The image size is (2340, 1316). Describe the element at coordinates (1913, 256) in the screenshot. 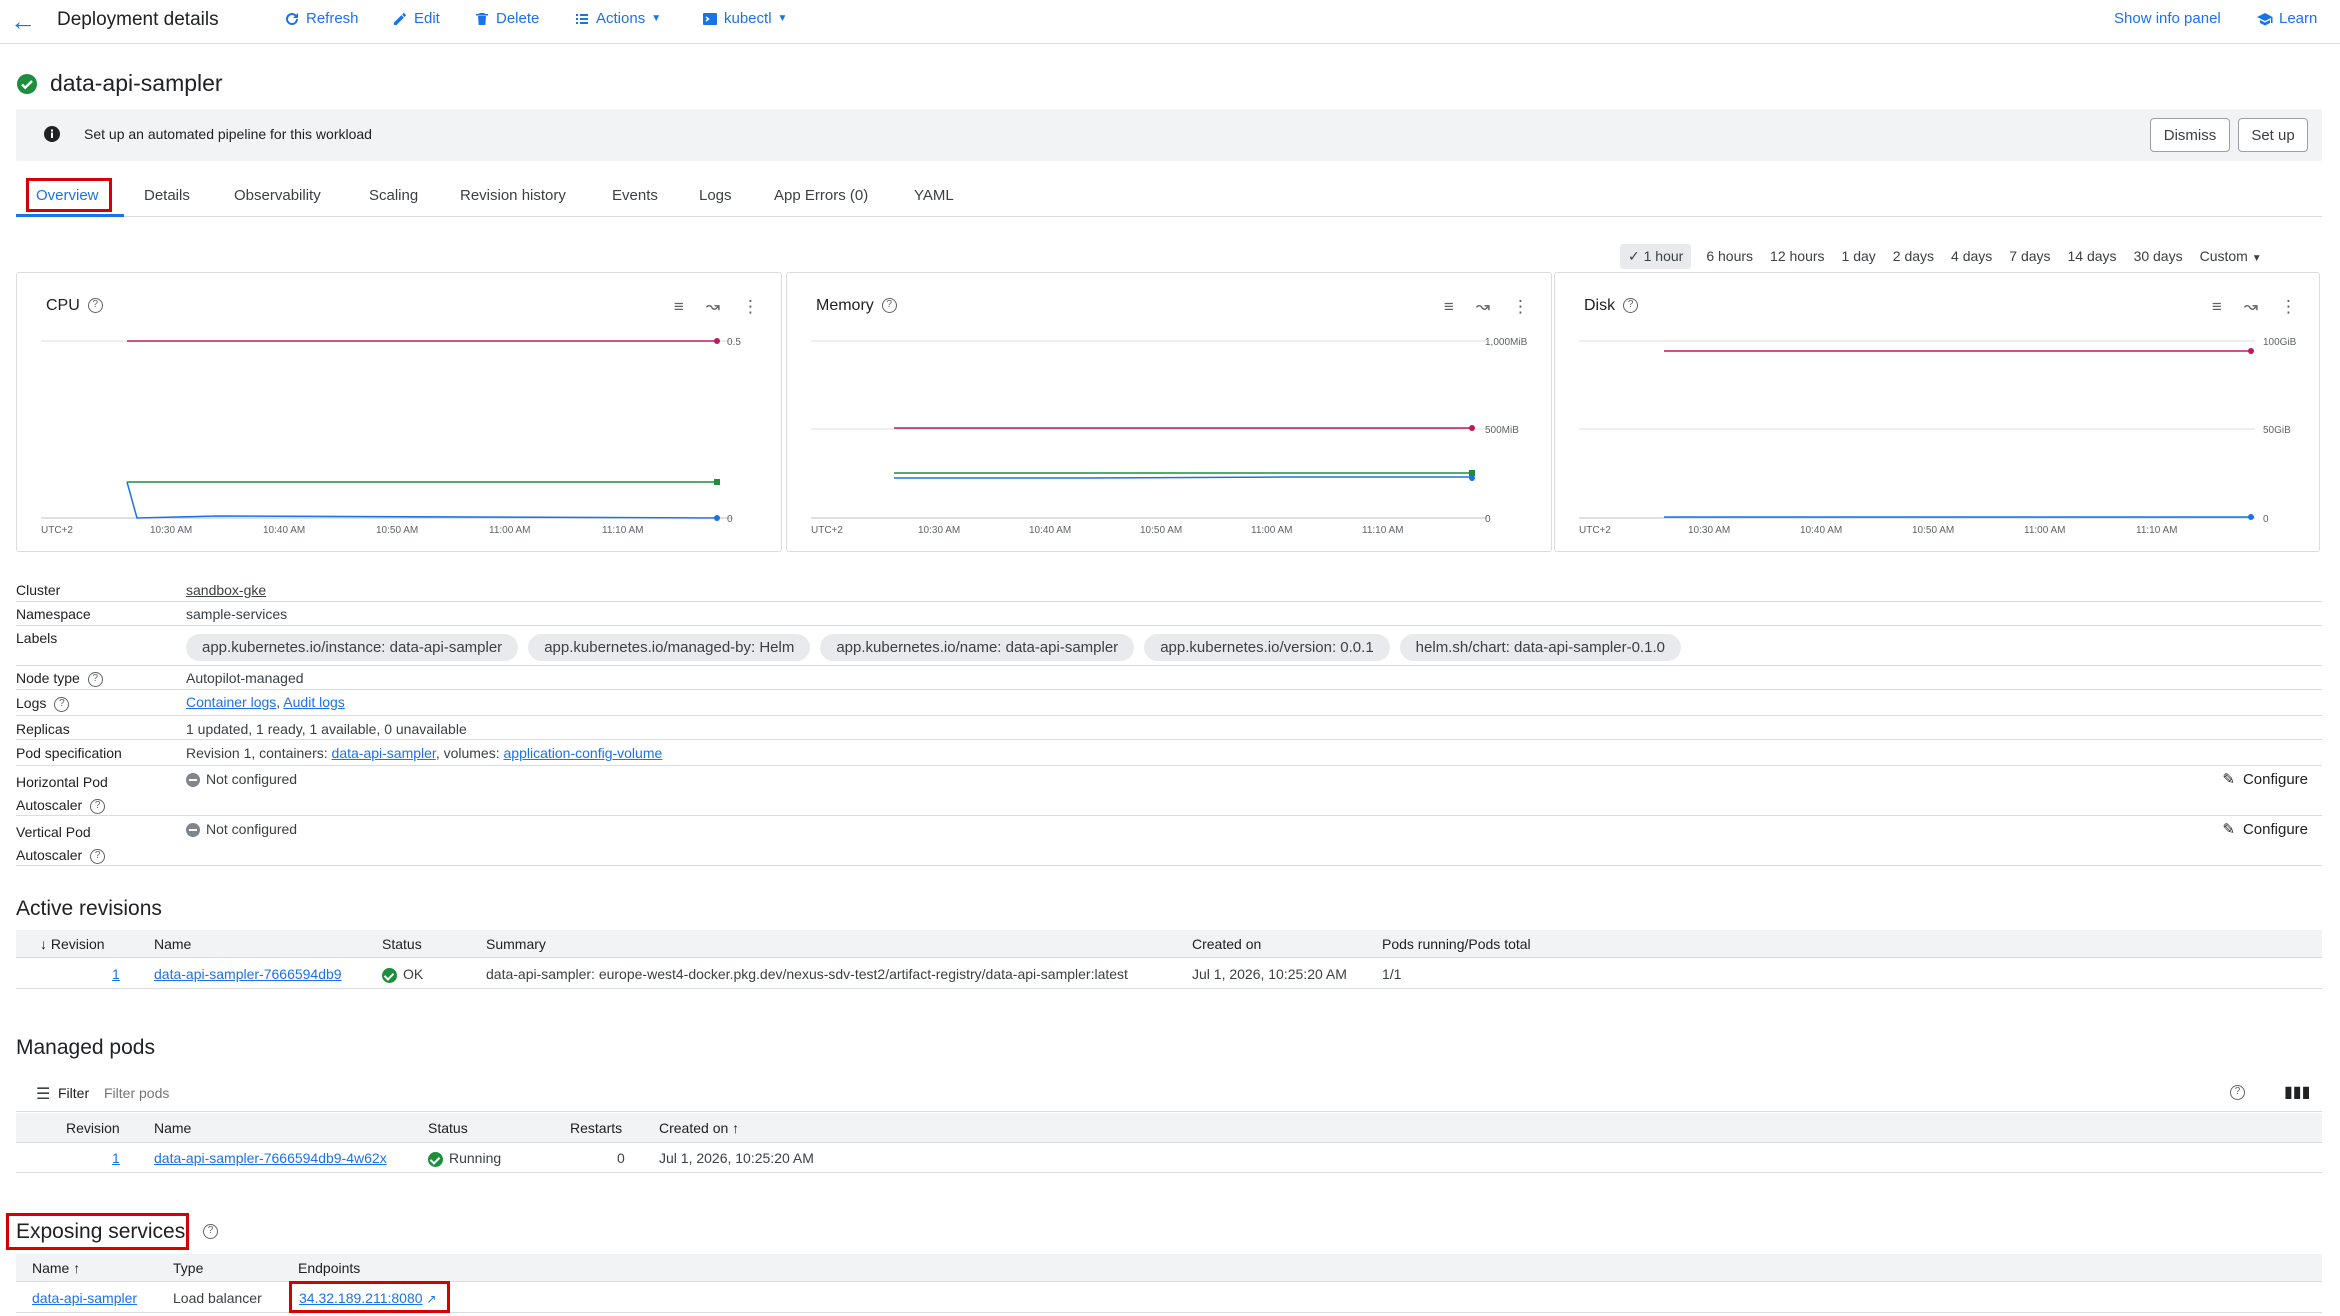

I see `time-range-option: 2 days` at that location.